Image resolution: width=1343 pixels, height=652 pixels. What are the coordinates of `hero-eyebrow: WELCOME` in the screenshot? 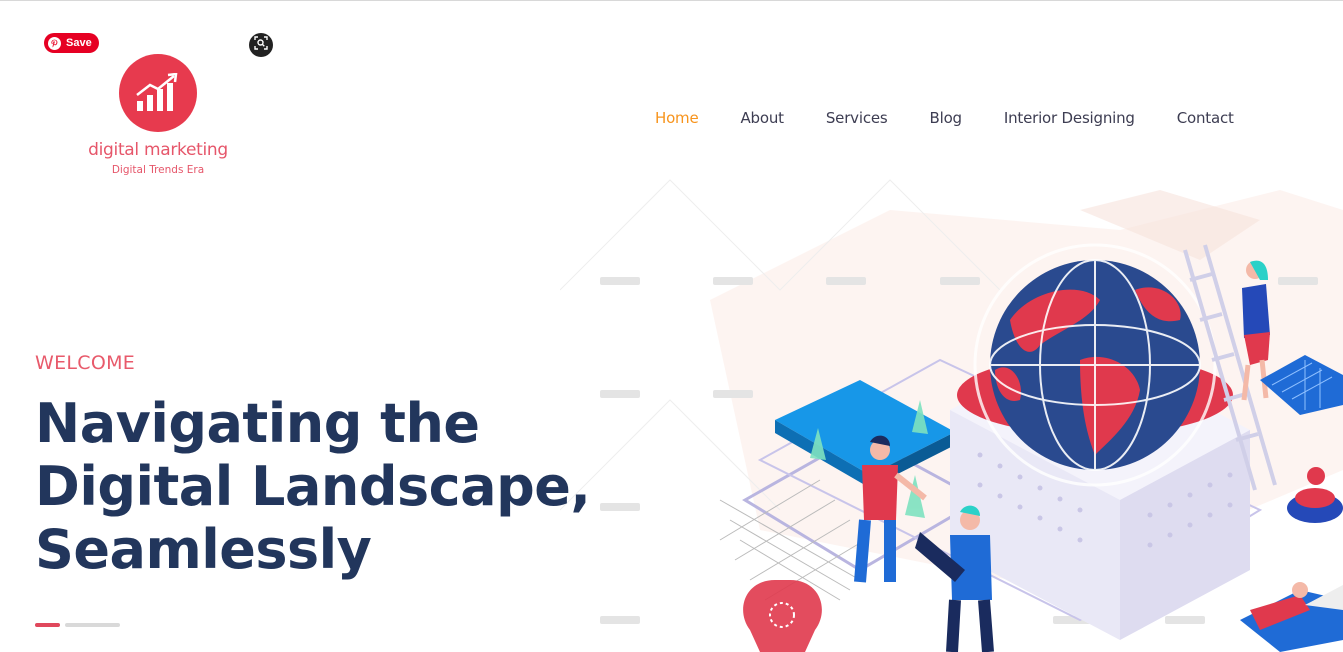 It's located at (85, 363).